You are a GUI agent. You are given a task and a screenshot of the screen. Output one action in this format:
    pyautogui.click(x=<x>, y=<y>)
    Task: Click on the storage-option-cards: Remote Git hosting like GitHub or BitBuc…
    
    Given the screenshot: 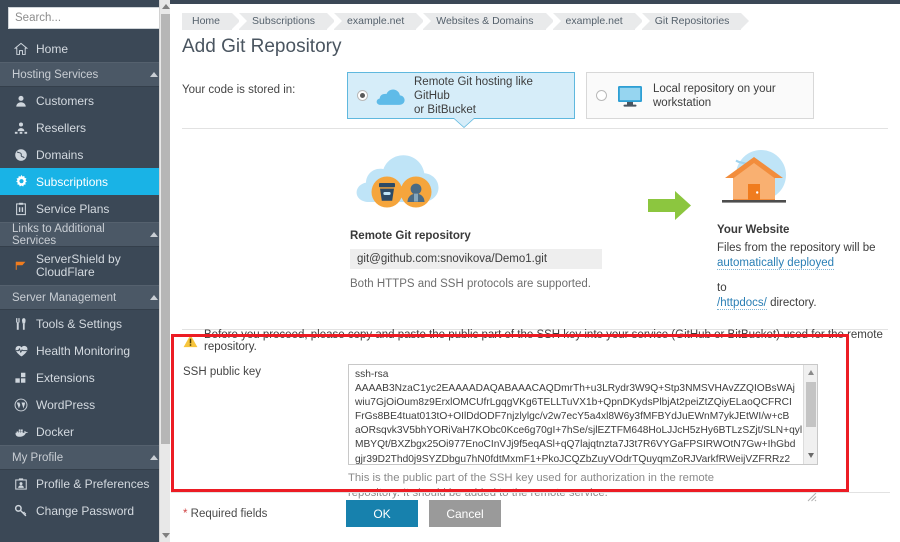 What is the action you would take?
    pyautogui.click(x=580, y=99)
    